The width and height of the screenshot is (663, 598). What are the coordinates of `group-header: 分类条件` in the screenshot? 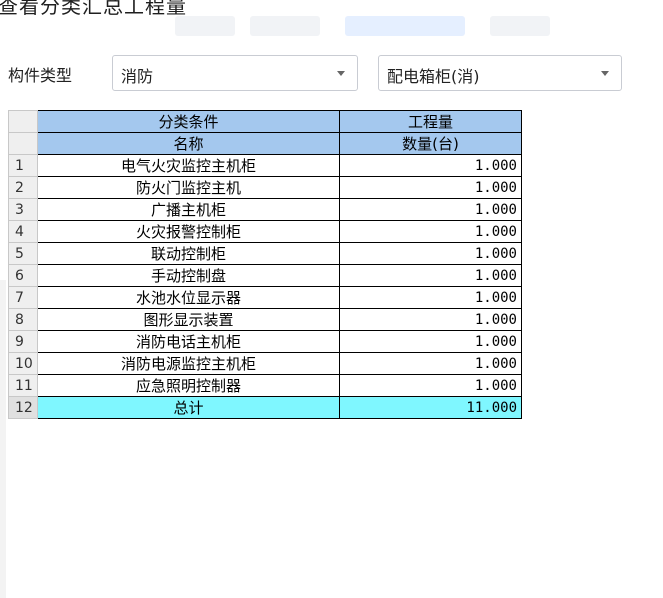 It's located at (188, 121).